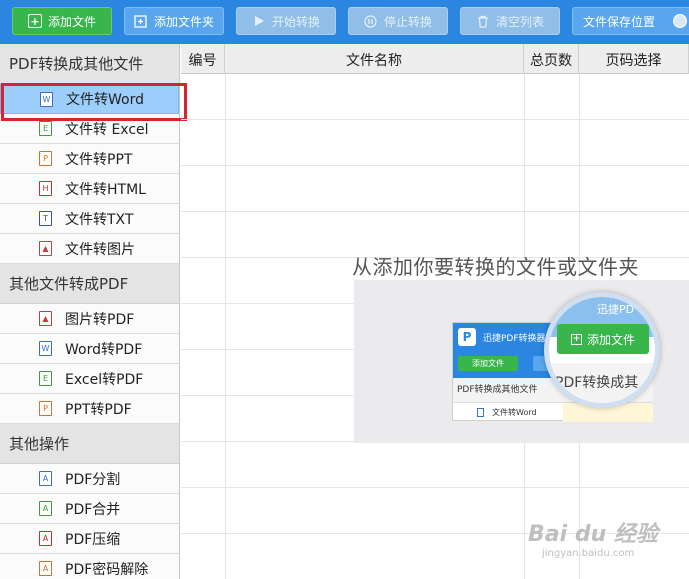  I want to click on sidebar-item: A PDF压缩, so click(89, 539).